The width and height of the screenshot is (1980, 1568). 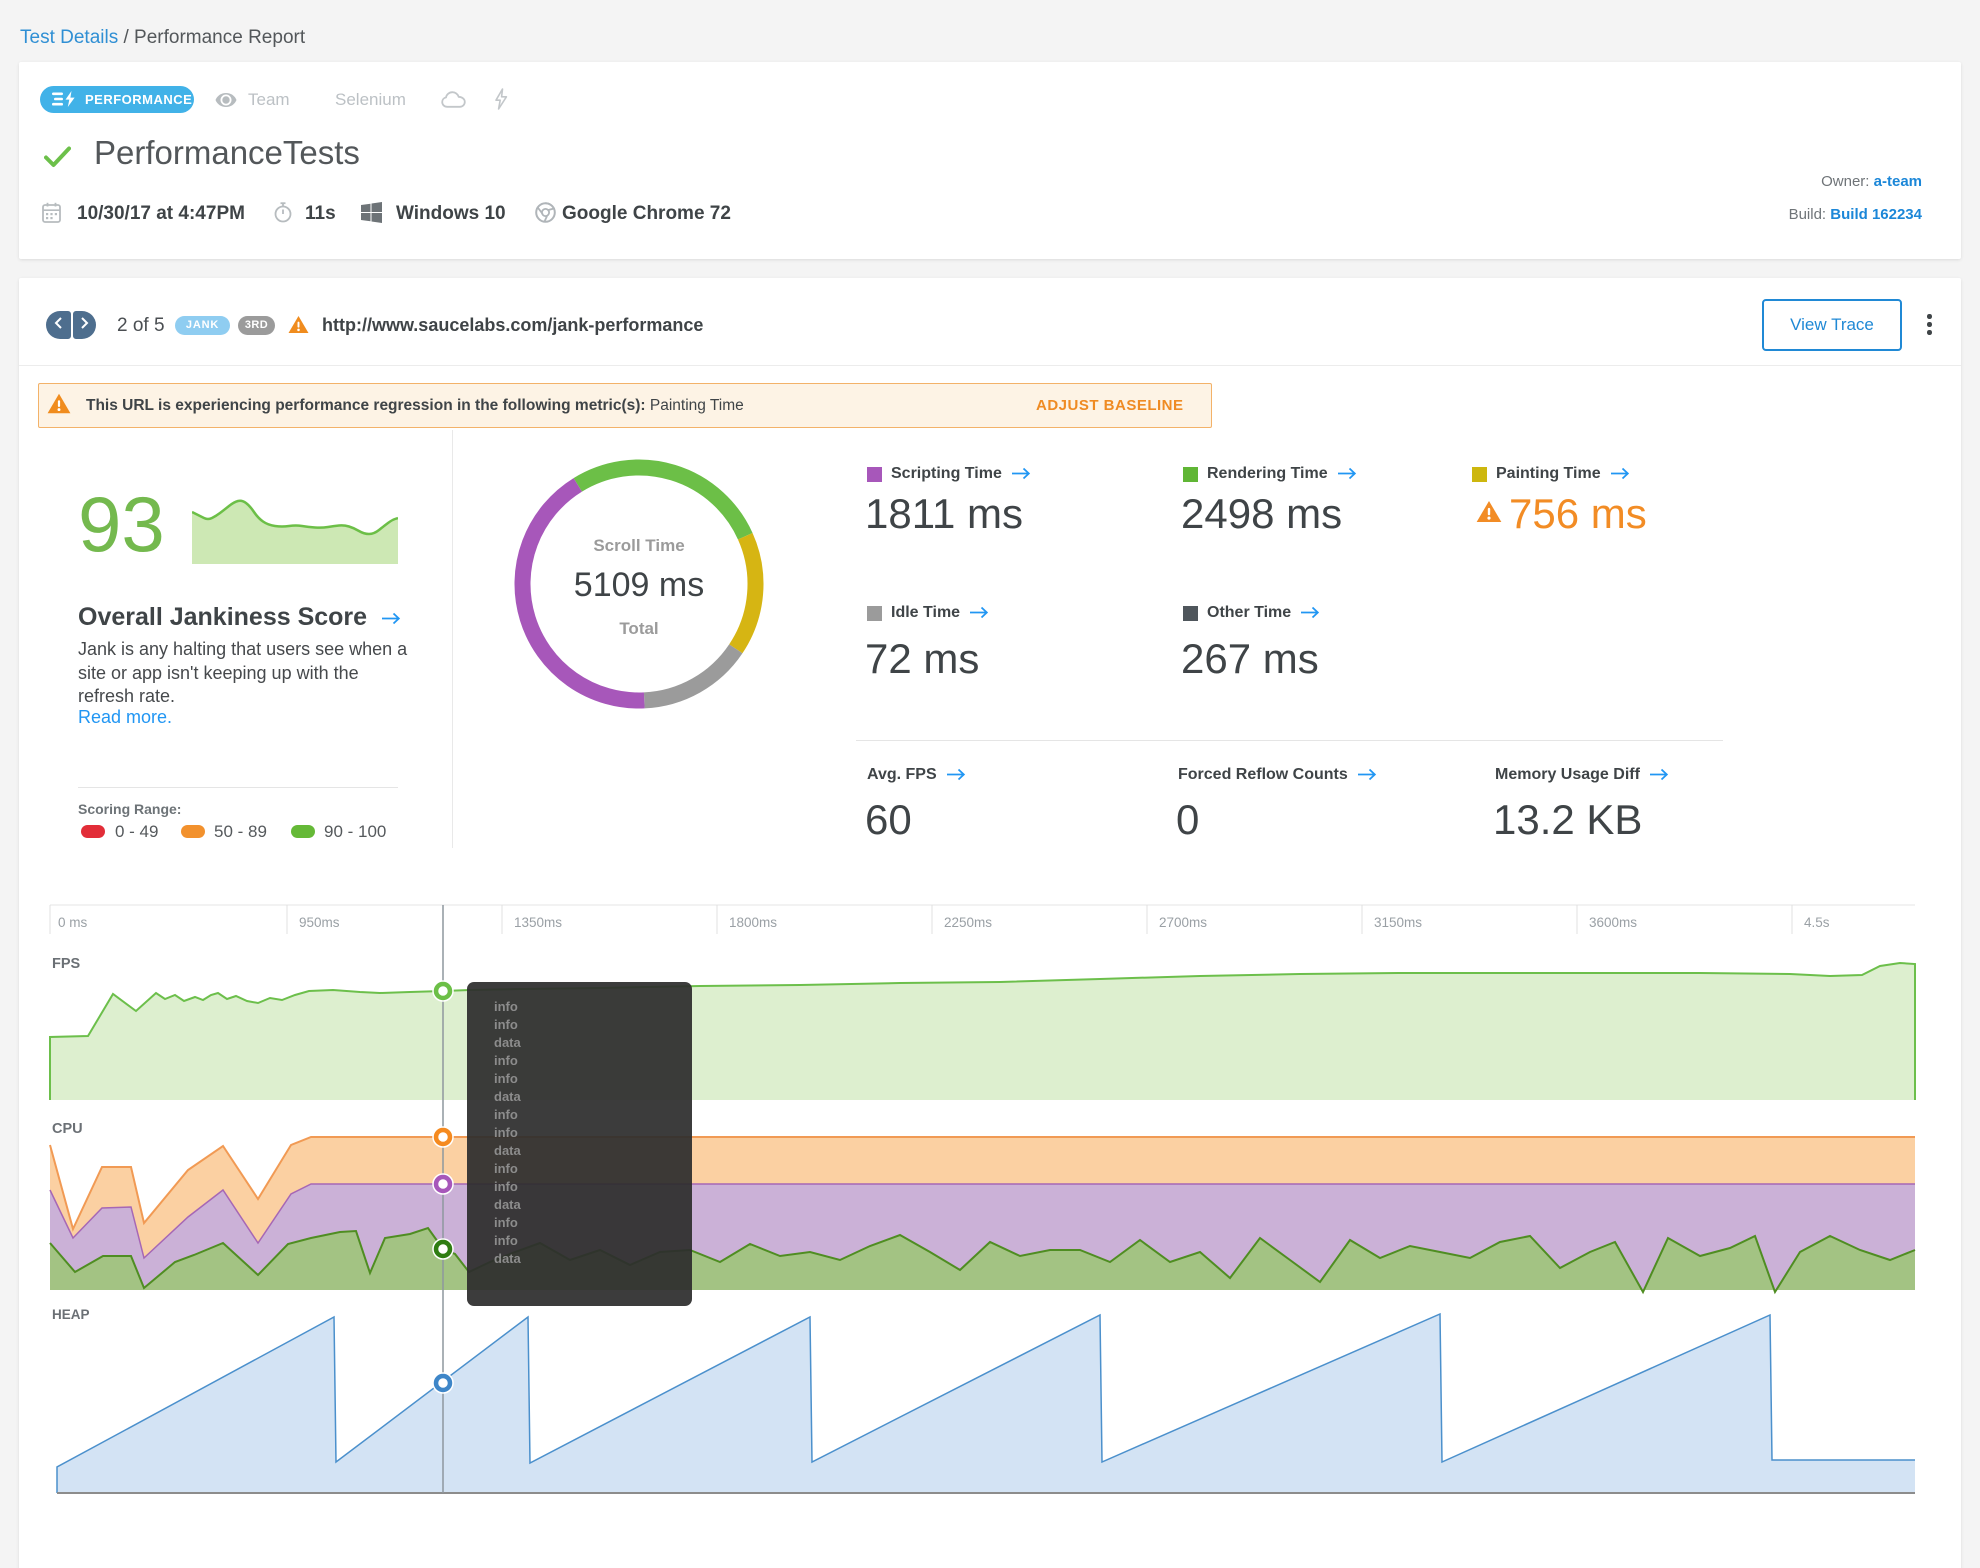 What do you see at coordinates (1613, 922) in the screenshot?
I see `svg-text: 3600ms` at bounding box center [1613, 922].